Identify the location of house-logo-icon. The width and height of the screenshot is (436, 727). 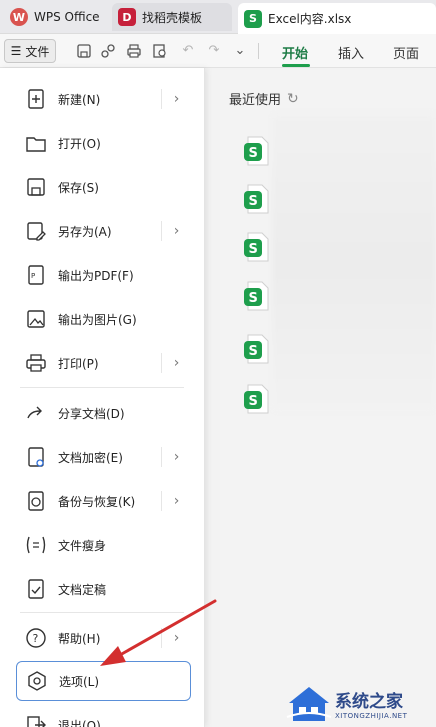
(309, 703).